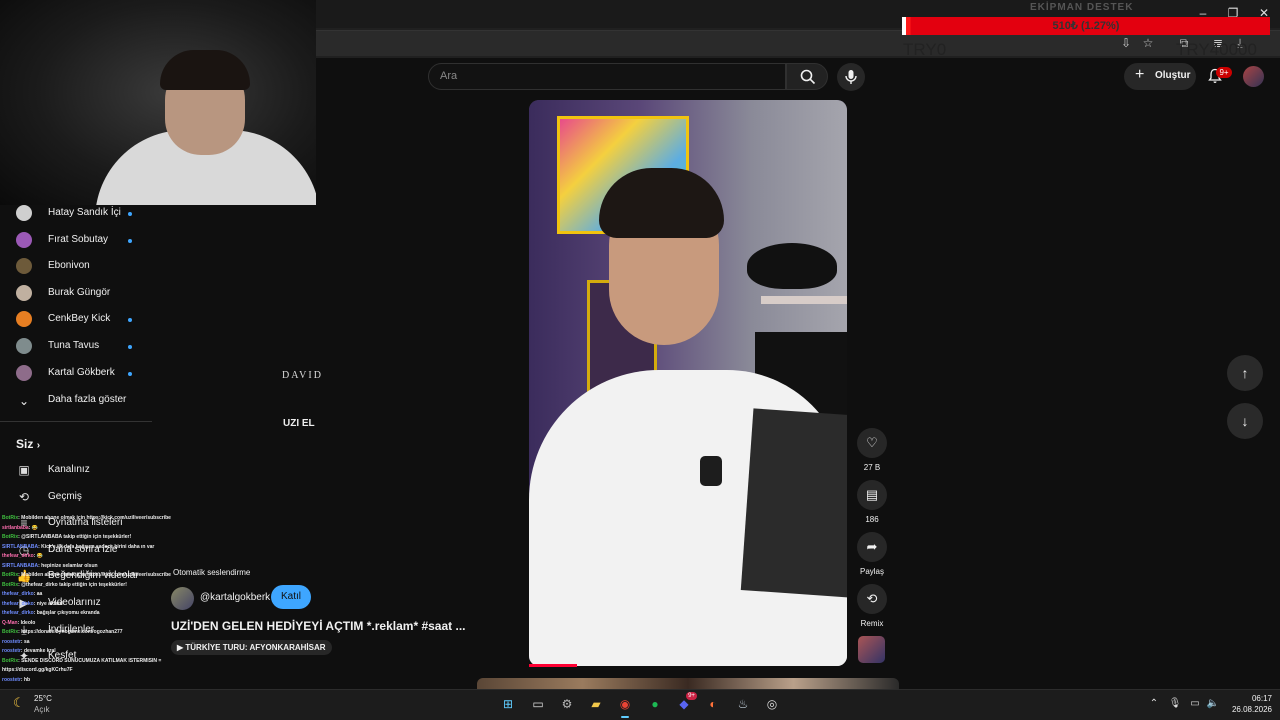 Image resolution: width=1280 pixels, height=720 pixels. Describe the element at coordinates (101, 556) in the screenshot. I see `chat-message: thefear_dirko: 😂` at that location.